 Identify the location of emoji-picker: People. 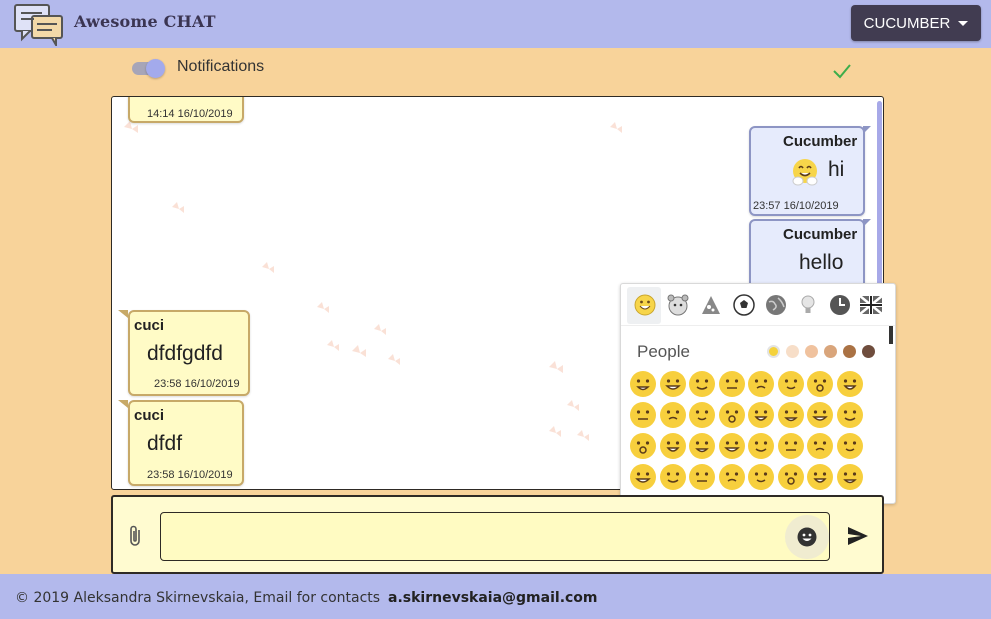
(758, 393).